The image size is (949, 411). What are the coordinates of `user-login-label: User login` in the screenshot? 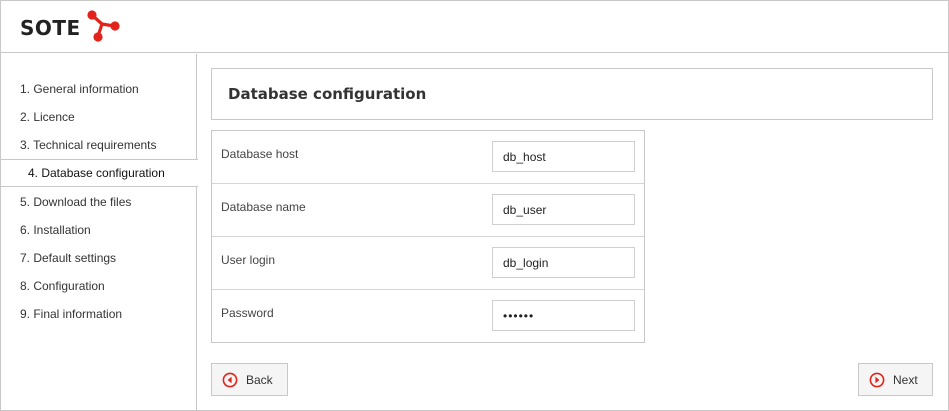 It's located at (248, 260).